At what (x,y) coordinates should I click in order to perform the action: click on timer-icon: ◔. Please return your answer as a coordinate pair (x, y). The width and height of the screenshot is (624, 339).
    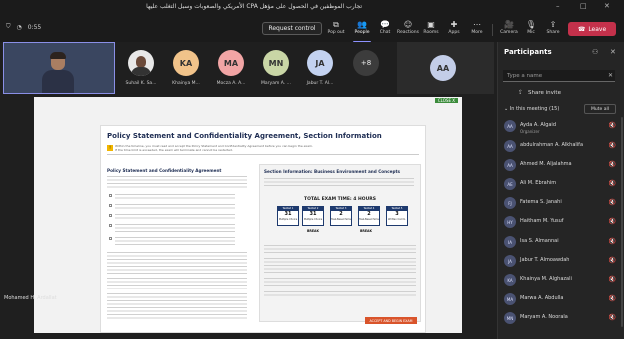
    Looking at the image, I should click on (19, 27).